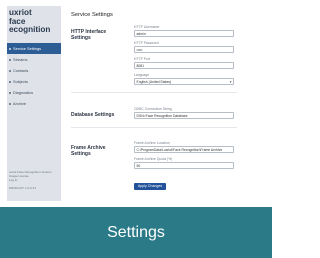 Image resolution: width=320 pixels, height=258 pixels. Describe the element at coordinates (20, 81) in the screenshot. I see `sidebar-item-label: Subjects` at that location.